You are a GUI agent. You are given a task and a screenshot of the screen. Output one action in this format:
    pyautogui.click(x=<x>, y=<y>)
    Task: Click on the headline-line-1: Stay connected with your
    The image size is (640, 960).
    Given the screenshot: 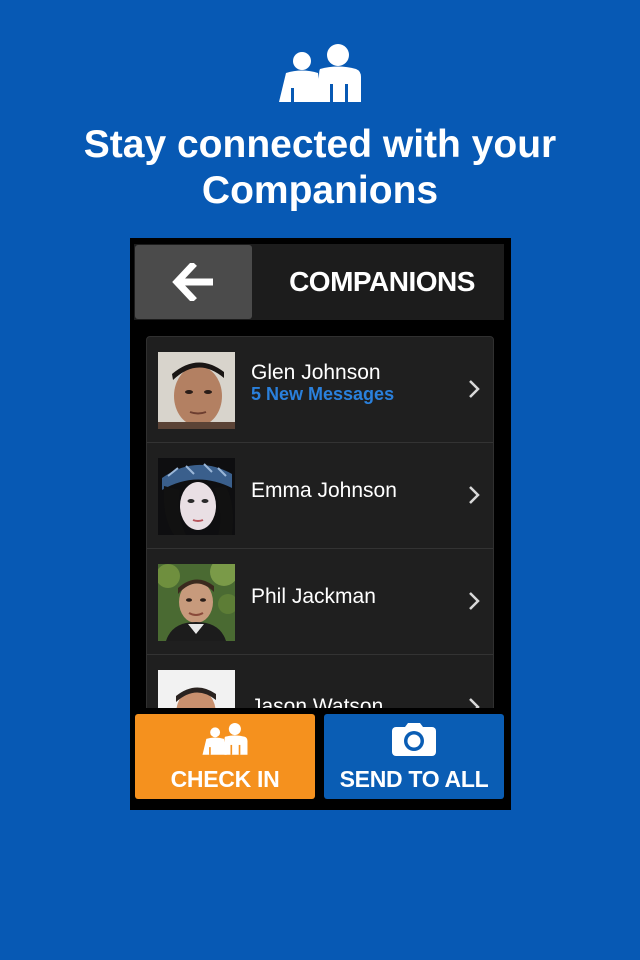 What is the action you would take?
    pyautogui.click(x=320, y=144)
    